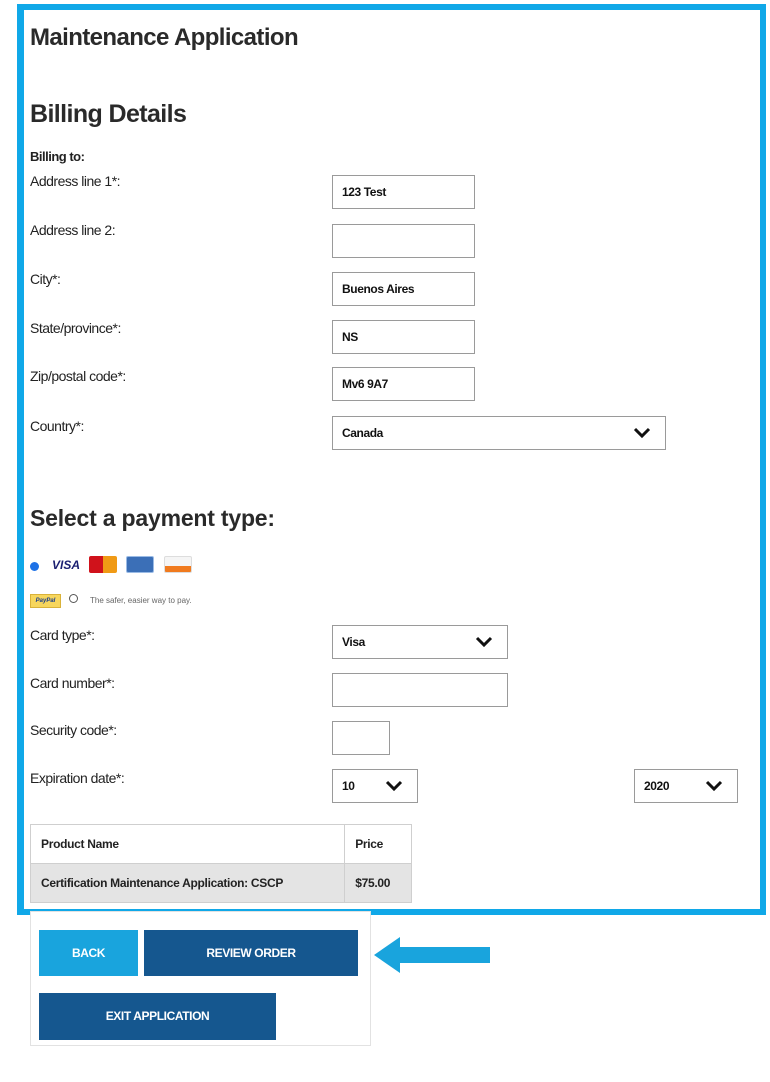 Image resolution: width=770 pixels, height=1082 pixels. I want to click on card-radio-selected, so click(34, 566).